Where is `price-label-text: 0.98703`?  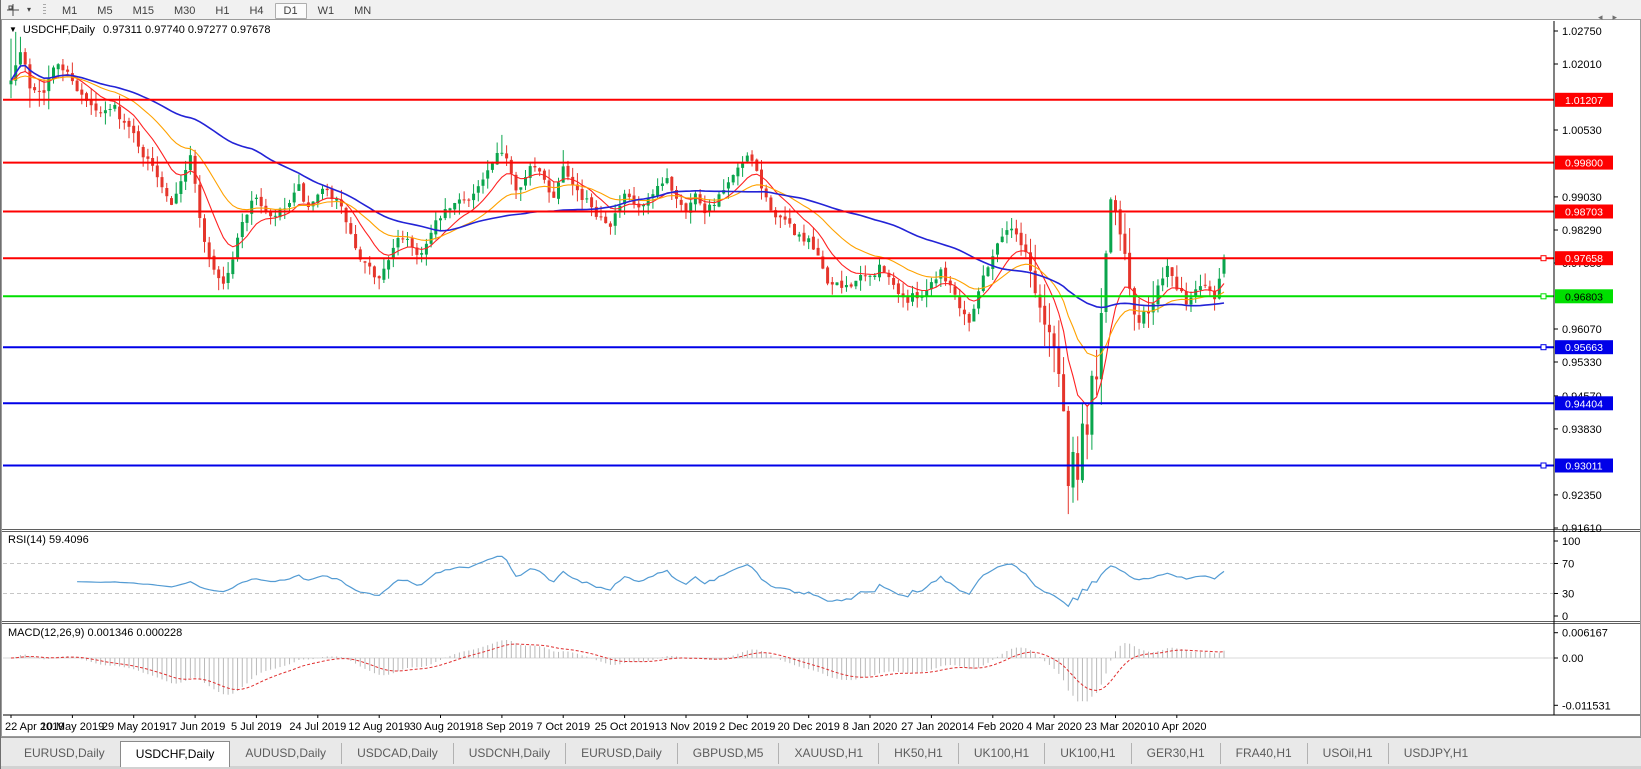 price-label-text: 0.98703 is located at coordinates (1584, 213).